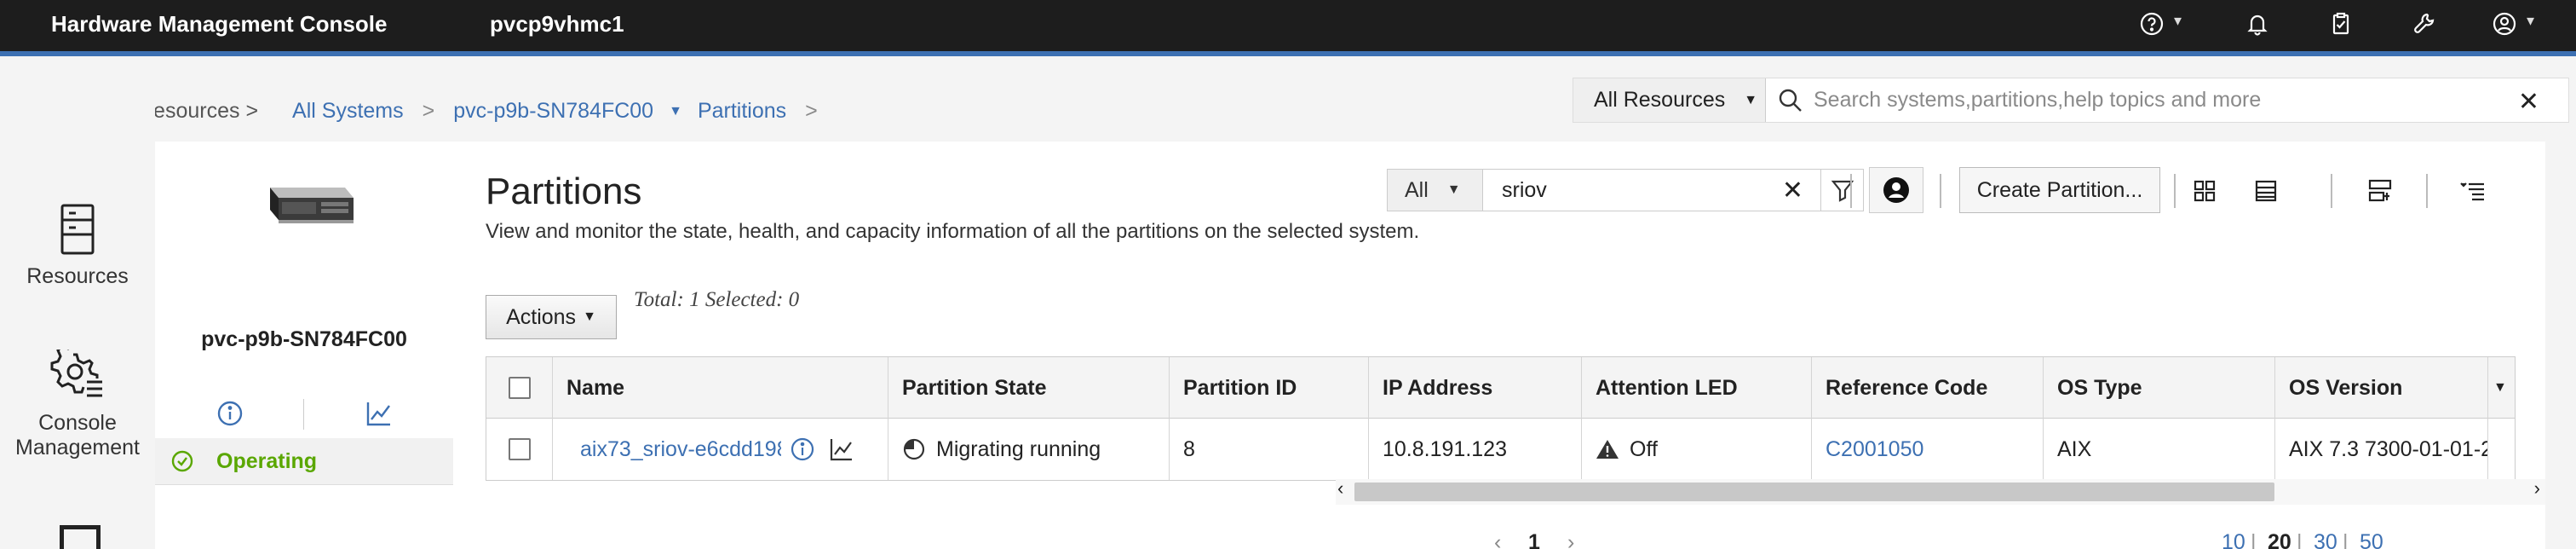 This screenshot has height=549, width=2576. I want to click on filter-input: sriov, so click(1642, 191).